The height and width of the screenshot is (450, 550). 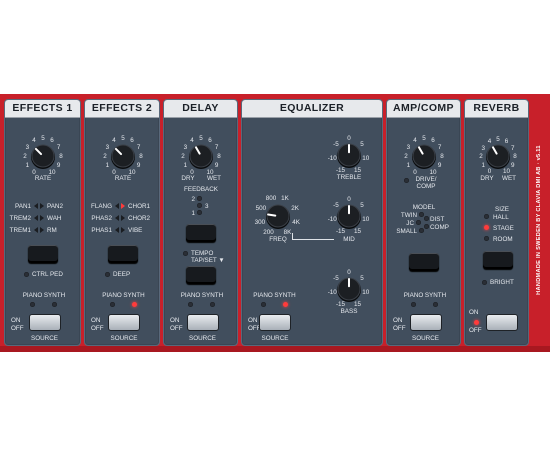 What do you see at coordinates (139, 206) in the screenshot?
I see `fx2-chor1-label: CHOR1` at bounding box center [139, 206].